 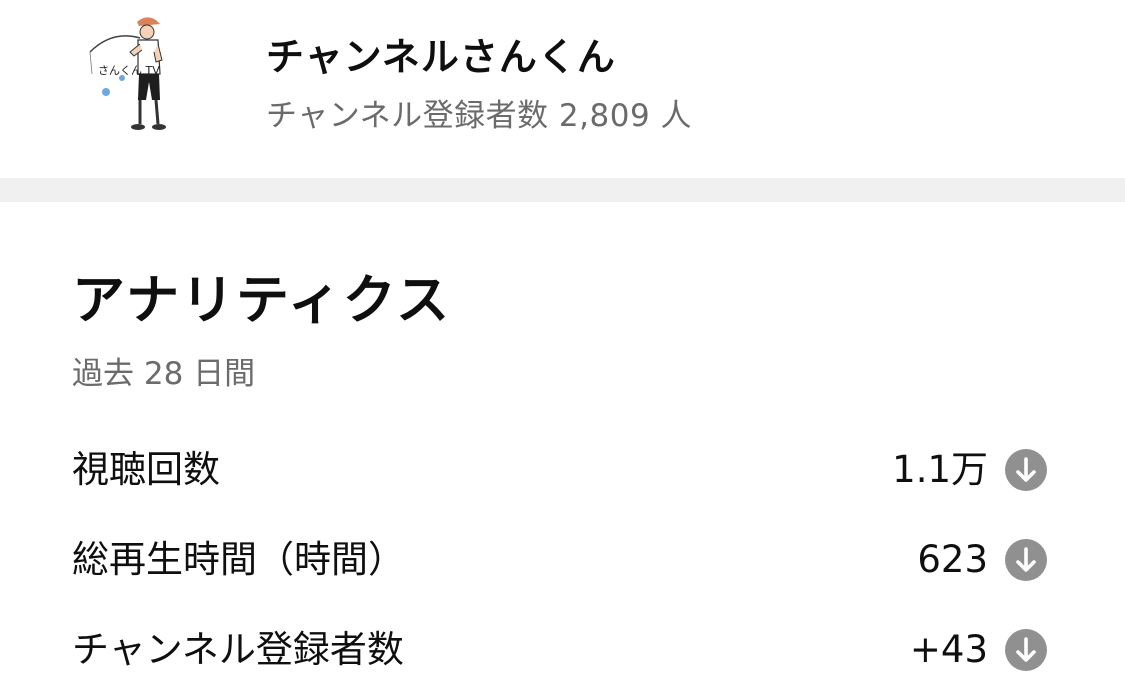 What do you see at coordinates (238, 649) in the screenshot?
I see `metric-label: チャンネル登録者数` at bounding box center [238, 649].